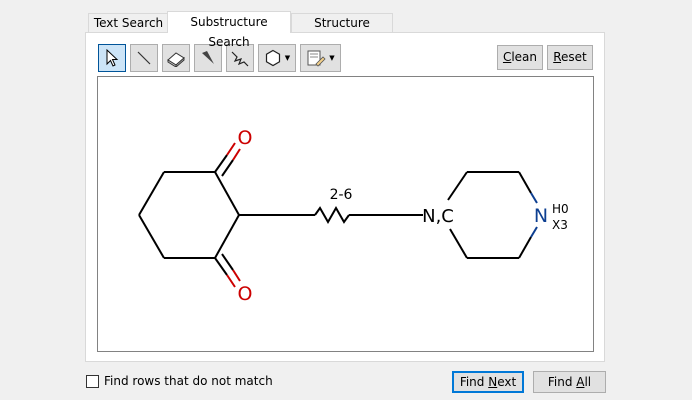 Image resolution: width=692 pixels, height=400 pixels. Describe the element at coordinates (316, 58) in the screenshot. I see `query-atom-icon` at that location.